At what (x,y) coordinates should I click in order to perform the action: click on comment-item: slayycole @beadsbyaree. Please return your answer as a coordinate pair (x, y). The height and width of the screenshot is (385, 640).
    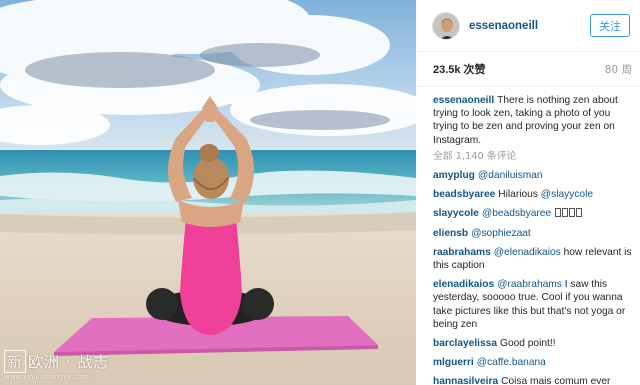
    Looking at the image, I should click on (532, 213).